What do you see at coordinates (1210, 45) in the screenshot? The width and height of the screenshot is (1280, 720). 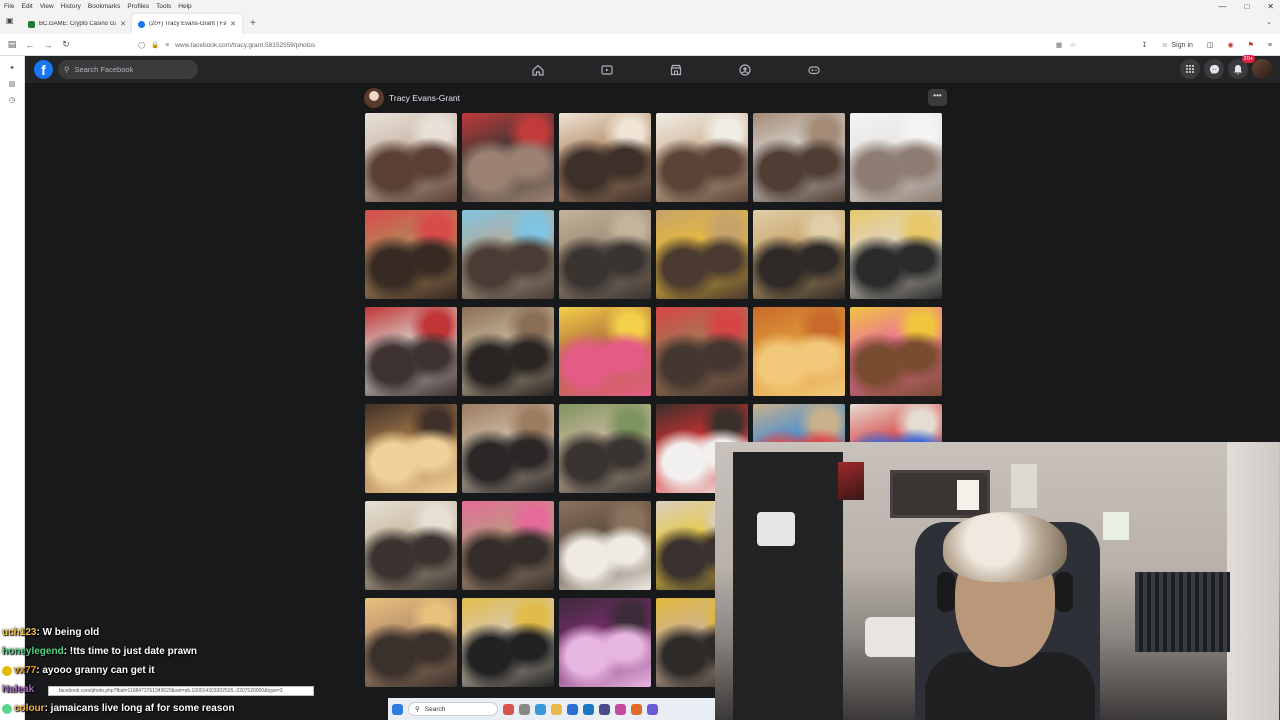 I see `extensions-icon: ◫` at bounding box center [1210, 45].